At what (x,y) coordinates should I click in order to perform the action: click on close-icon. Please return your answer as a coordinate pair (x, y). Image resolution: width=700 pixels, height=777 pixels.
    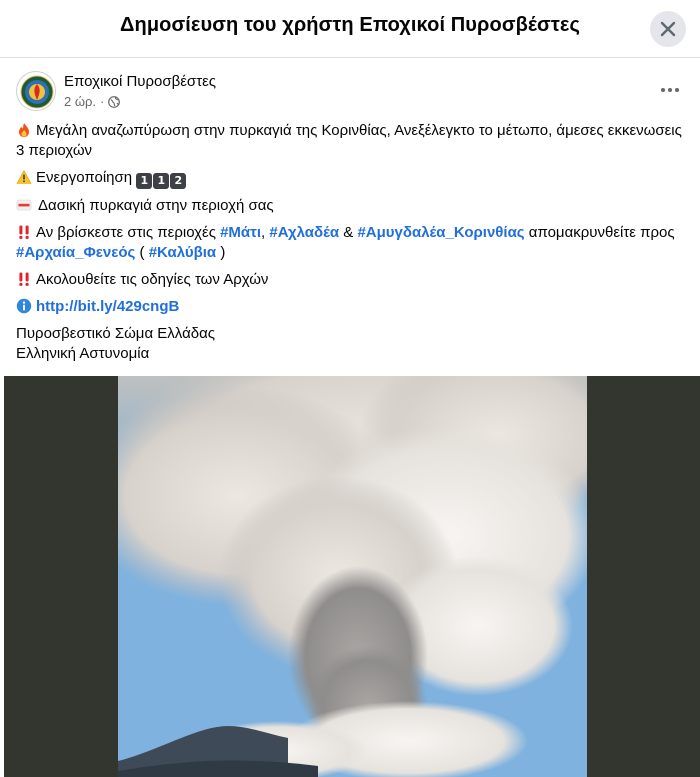
    Looking at the image, I should click on (668, 29).